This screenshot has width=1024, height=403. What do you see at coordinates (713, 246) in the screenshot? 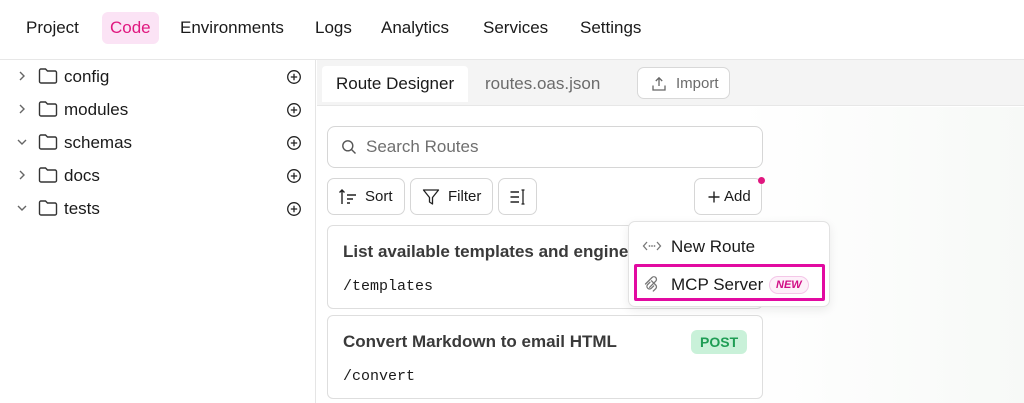
I see `menu-item-label: New Route` at bounding box center [713, 246].